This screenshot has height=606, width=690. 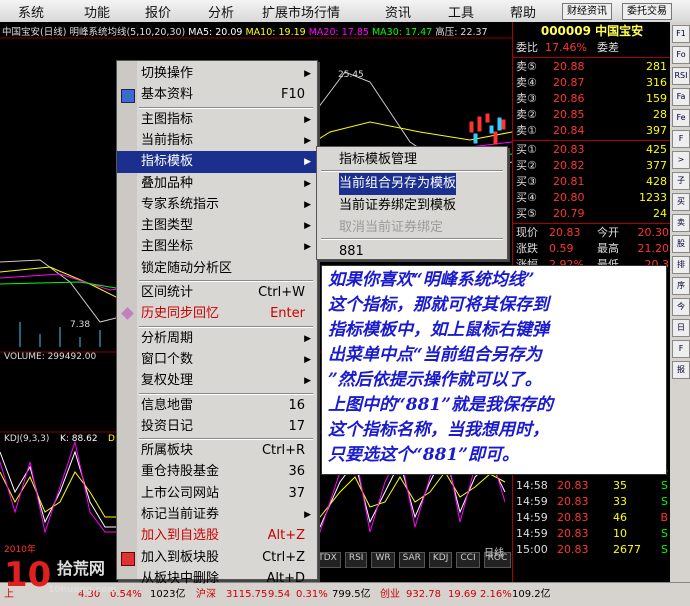 What do you see at coordinates (608, 248) in the screenshot?
I see `stat-label: 最高` at bounding box center [608, 248].